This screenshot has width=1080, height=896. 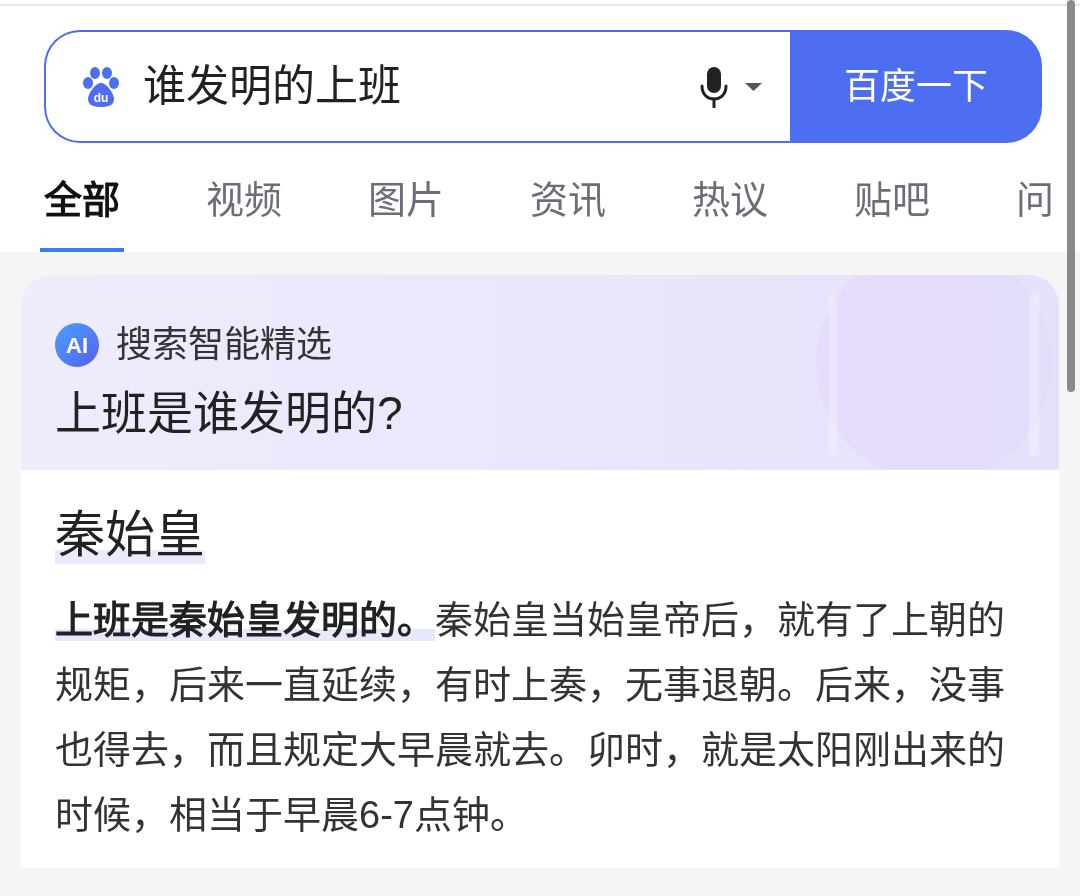 What do you see at coordinates (892, 207) in the screenshot?
I see `tab: 贴吧` at bounding box center [892, 207].